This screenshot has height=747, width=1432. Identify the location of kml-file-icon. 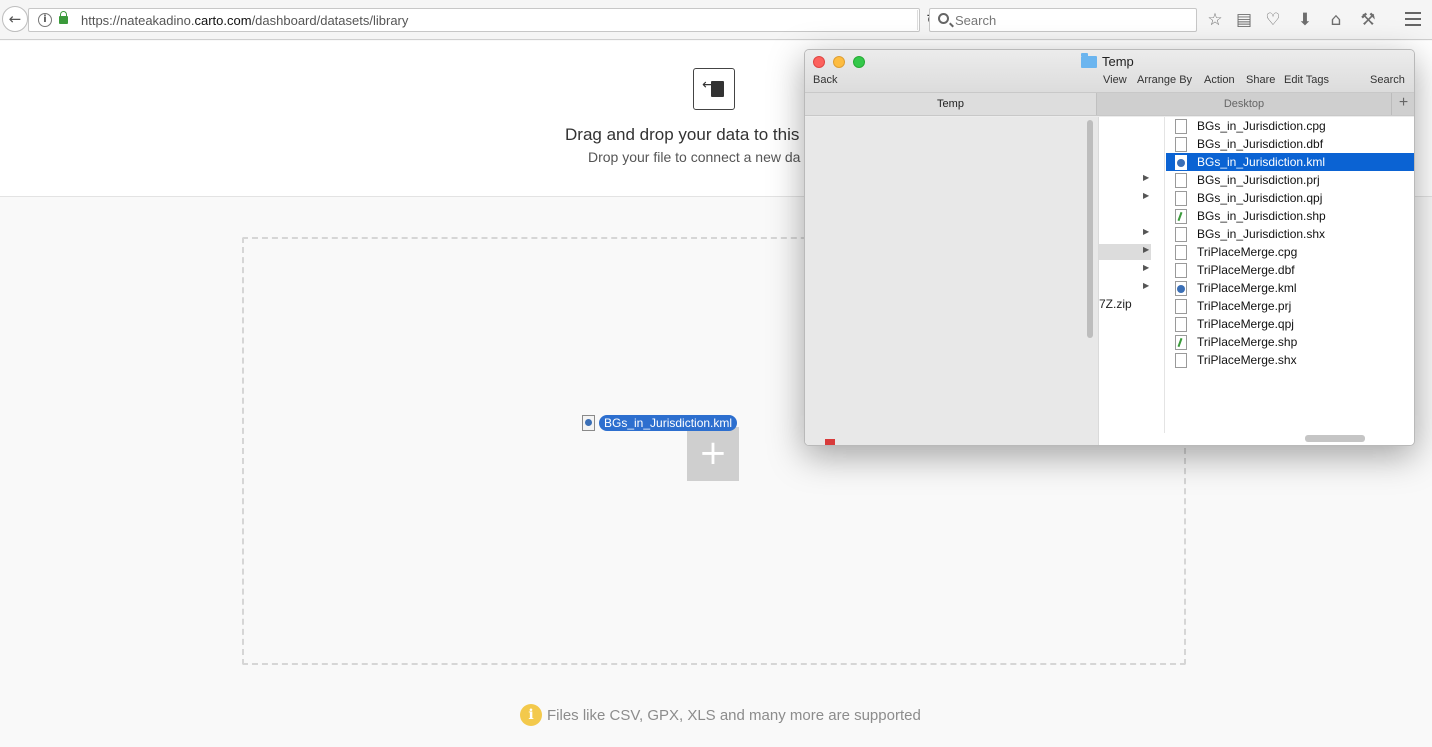
(588, 423).